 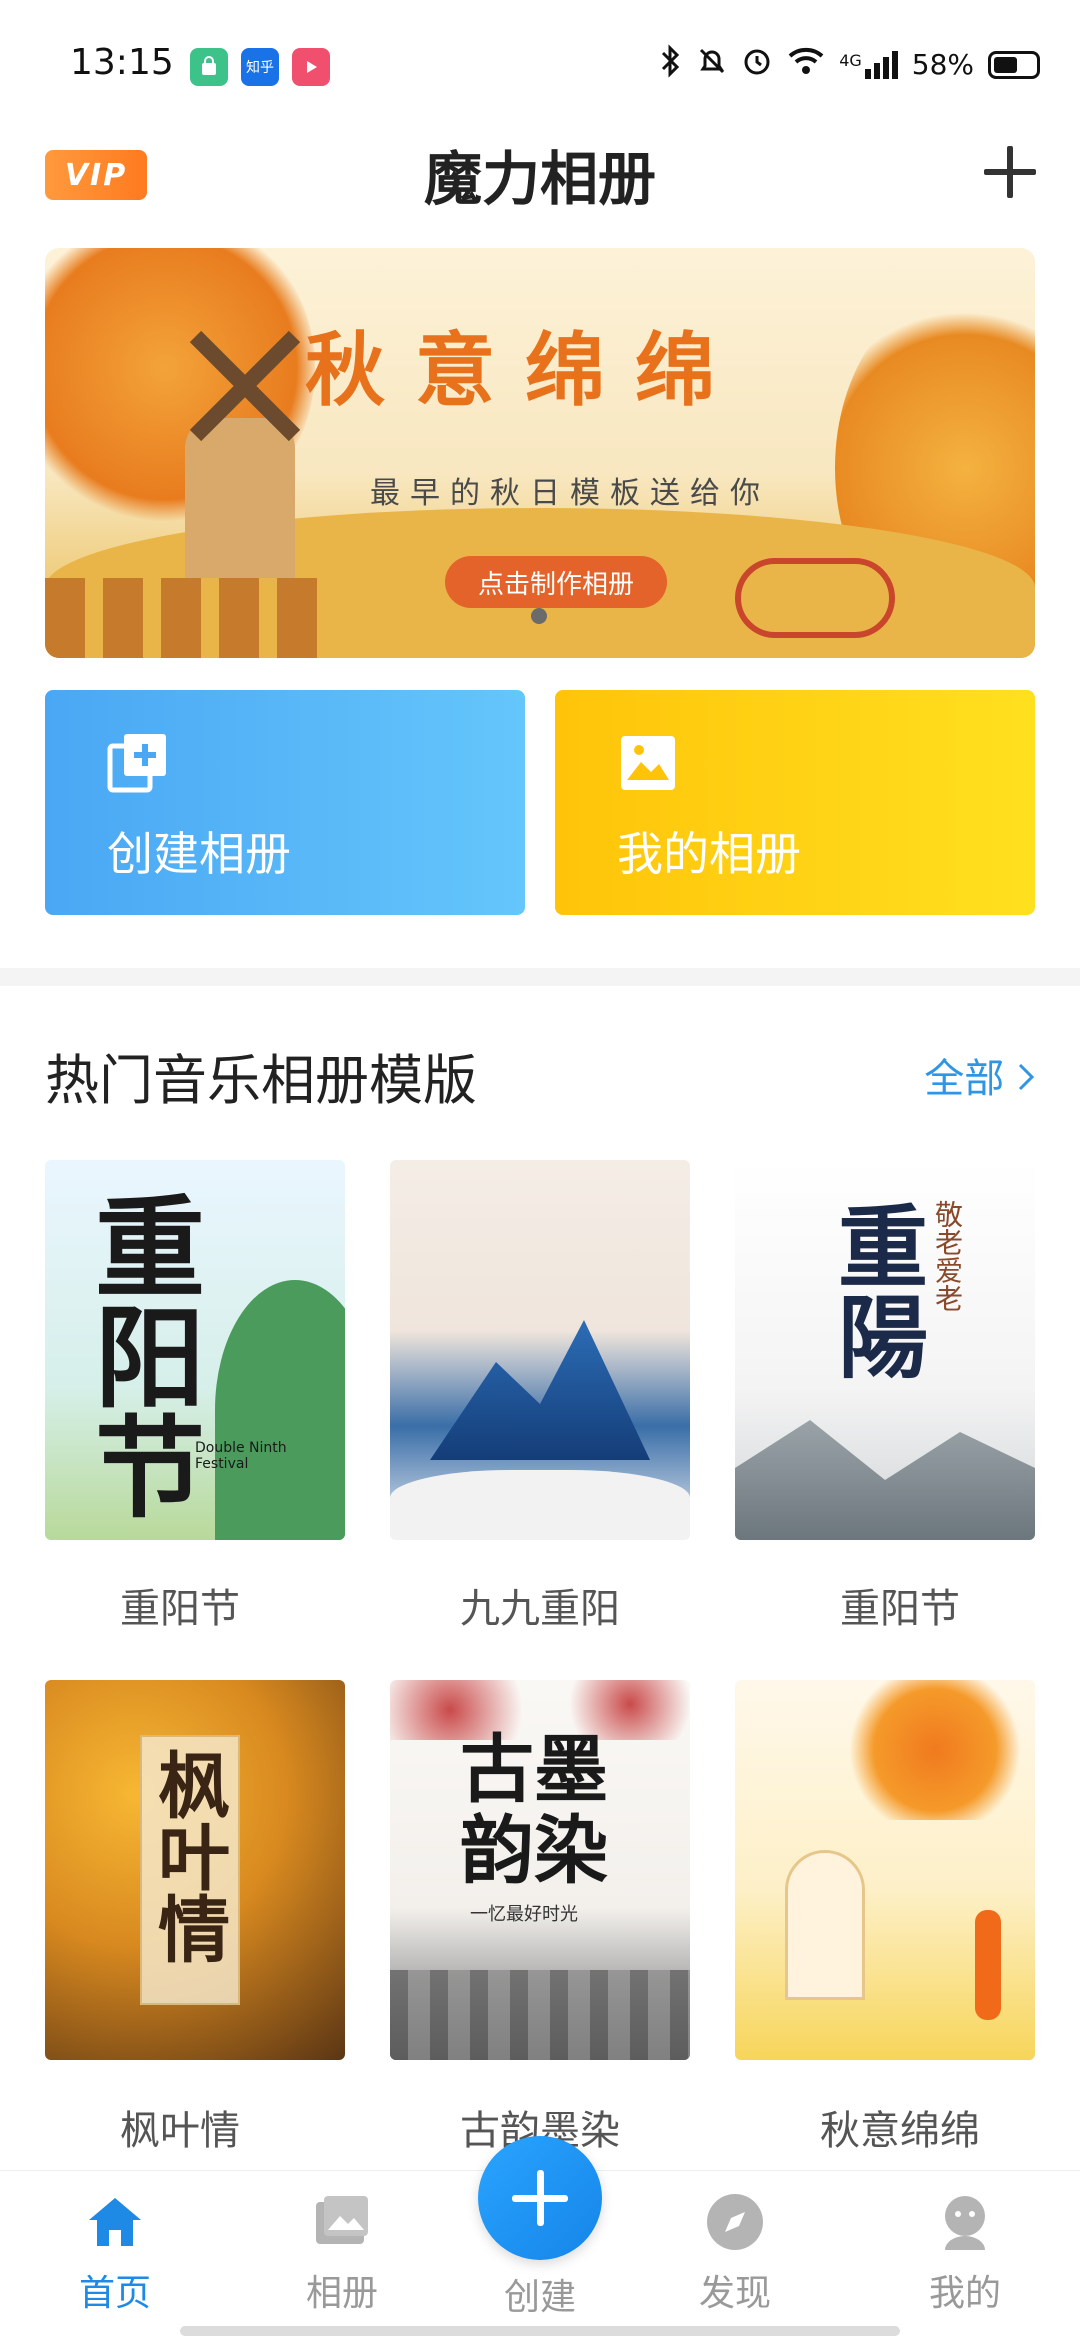 I want to click on add-album-icon, so click(x=138, y=763).